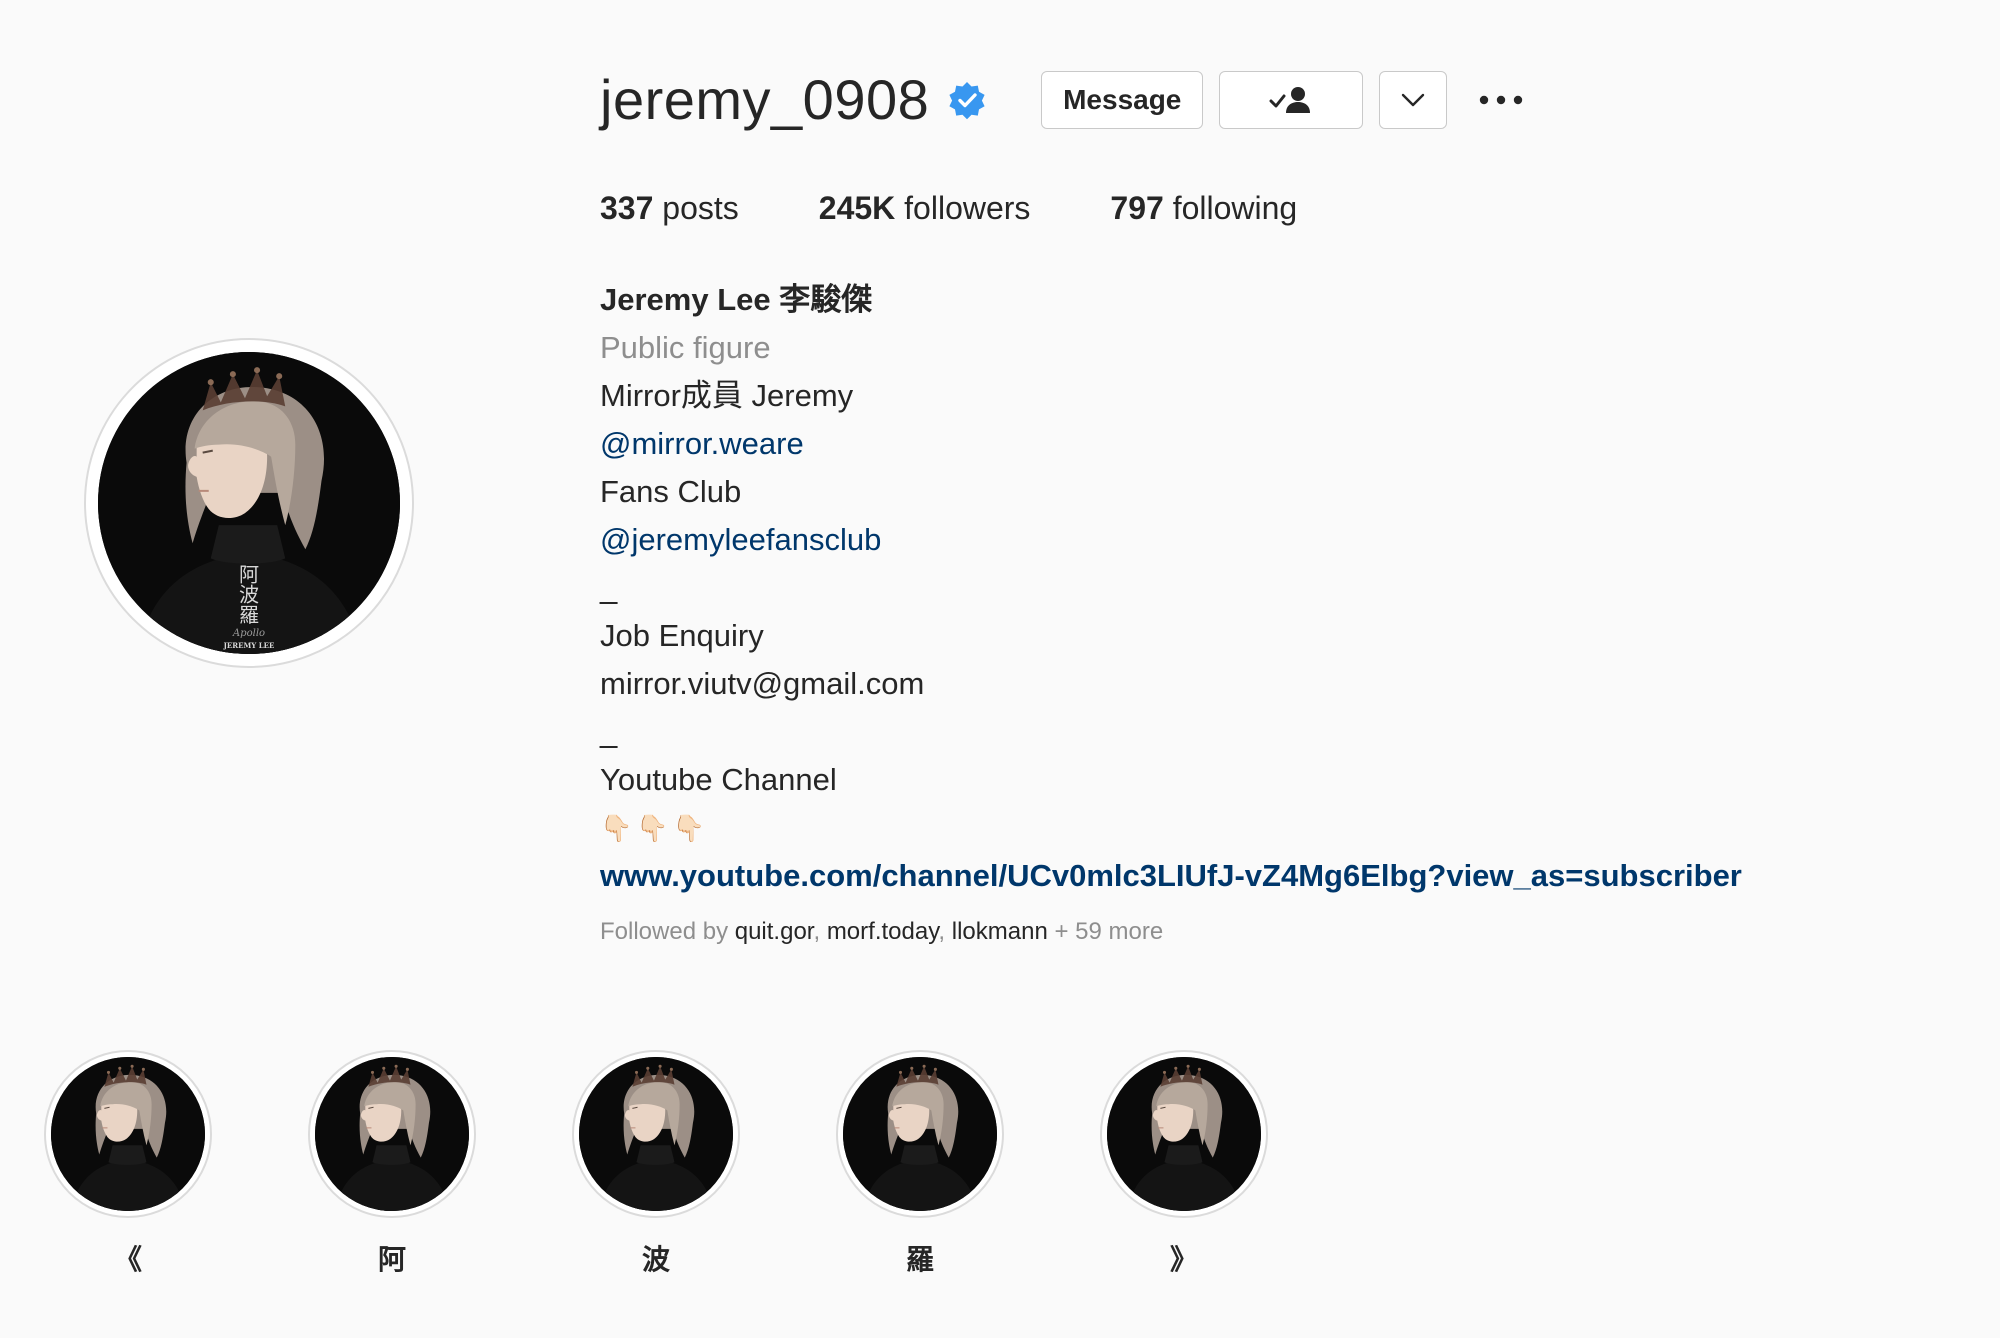 The width and height of the screenshot is (2000, 1338). I want to click on profile-picture: 阿 波 羅 Apollo JEREMY LEE, so click(249, 503).